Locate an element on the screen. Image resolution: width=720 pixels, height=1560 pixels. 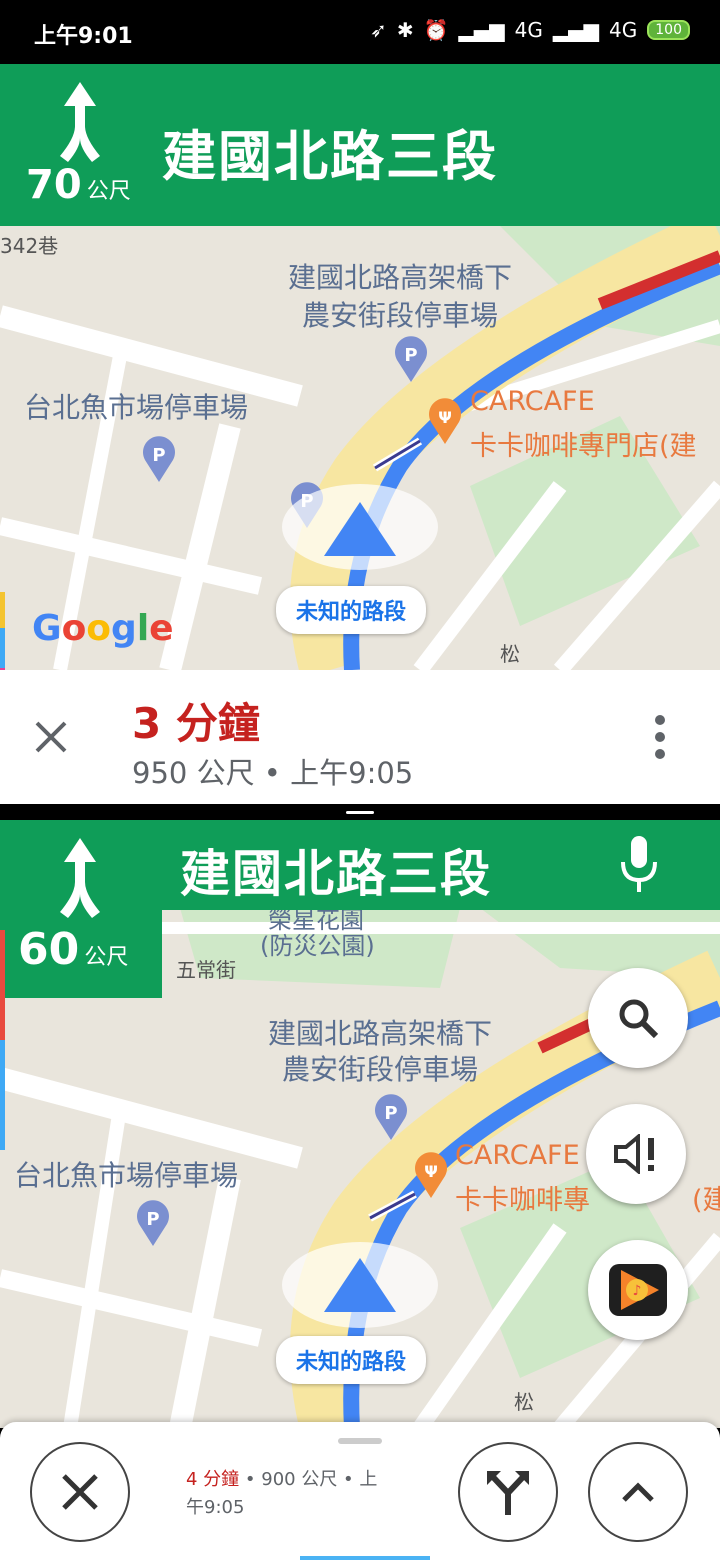
sheet-drag-handle is located at coordinates (360, 1441).